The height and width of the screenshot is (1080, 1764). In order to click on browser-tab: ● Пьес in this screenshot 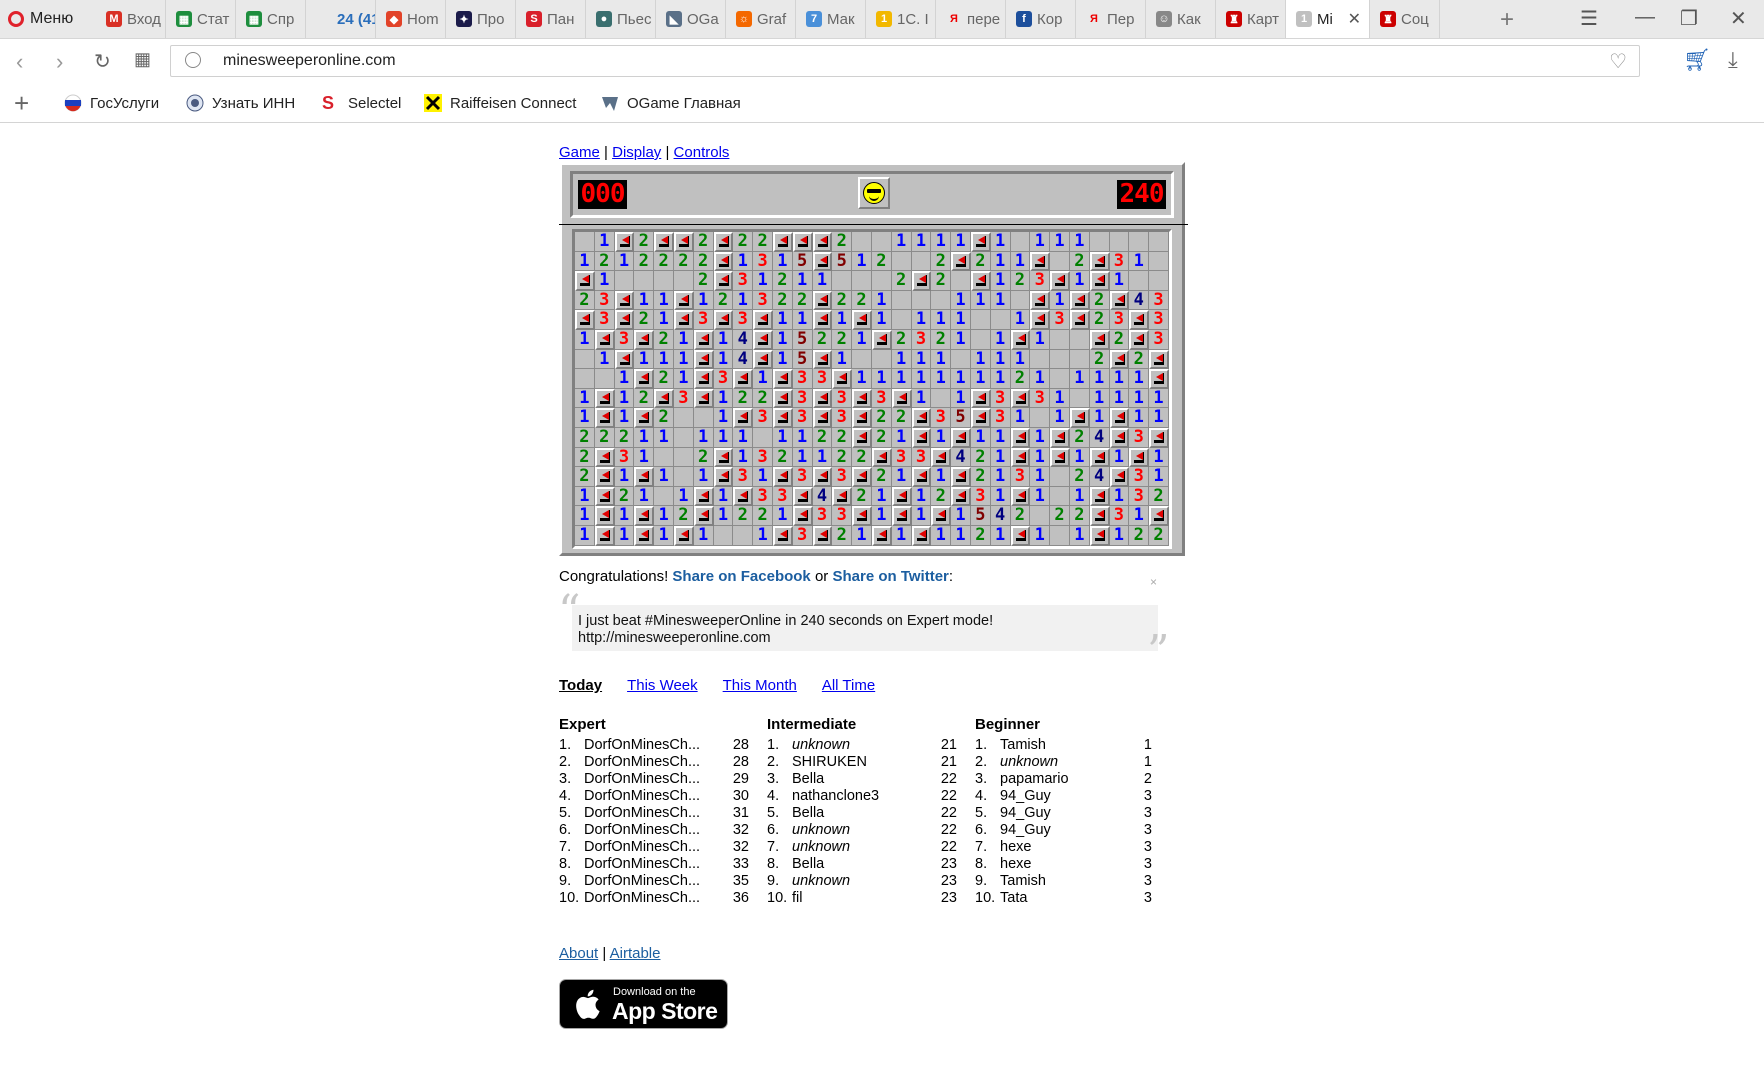, I will do `click(621, 19)`.